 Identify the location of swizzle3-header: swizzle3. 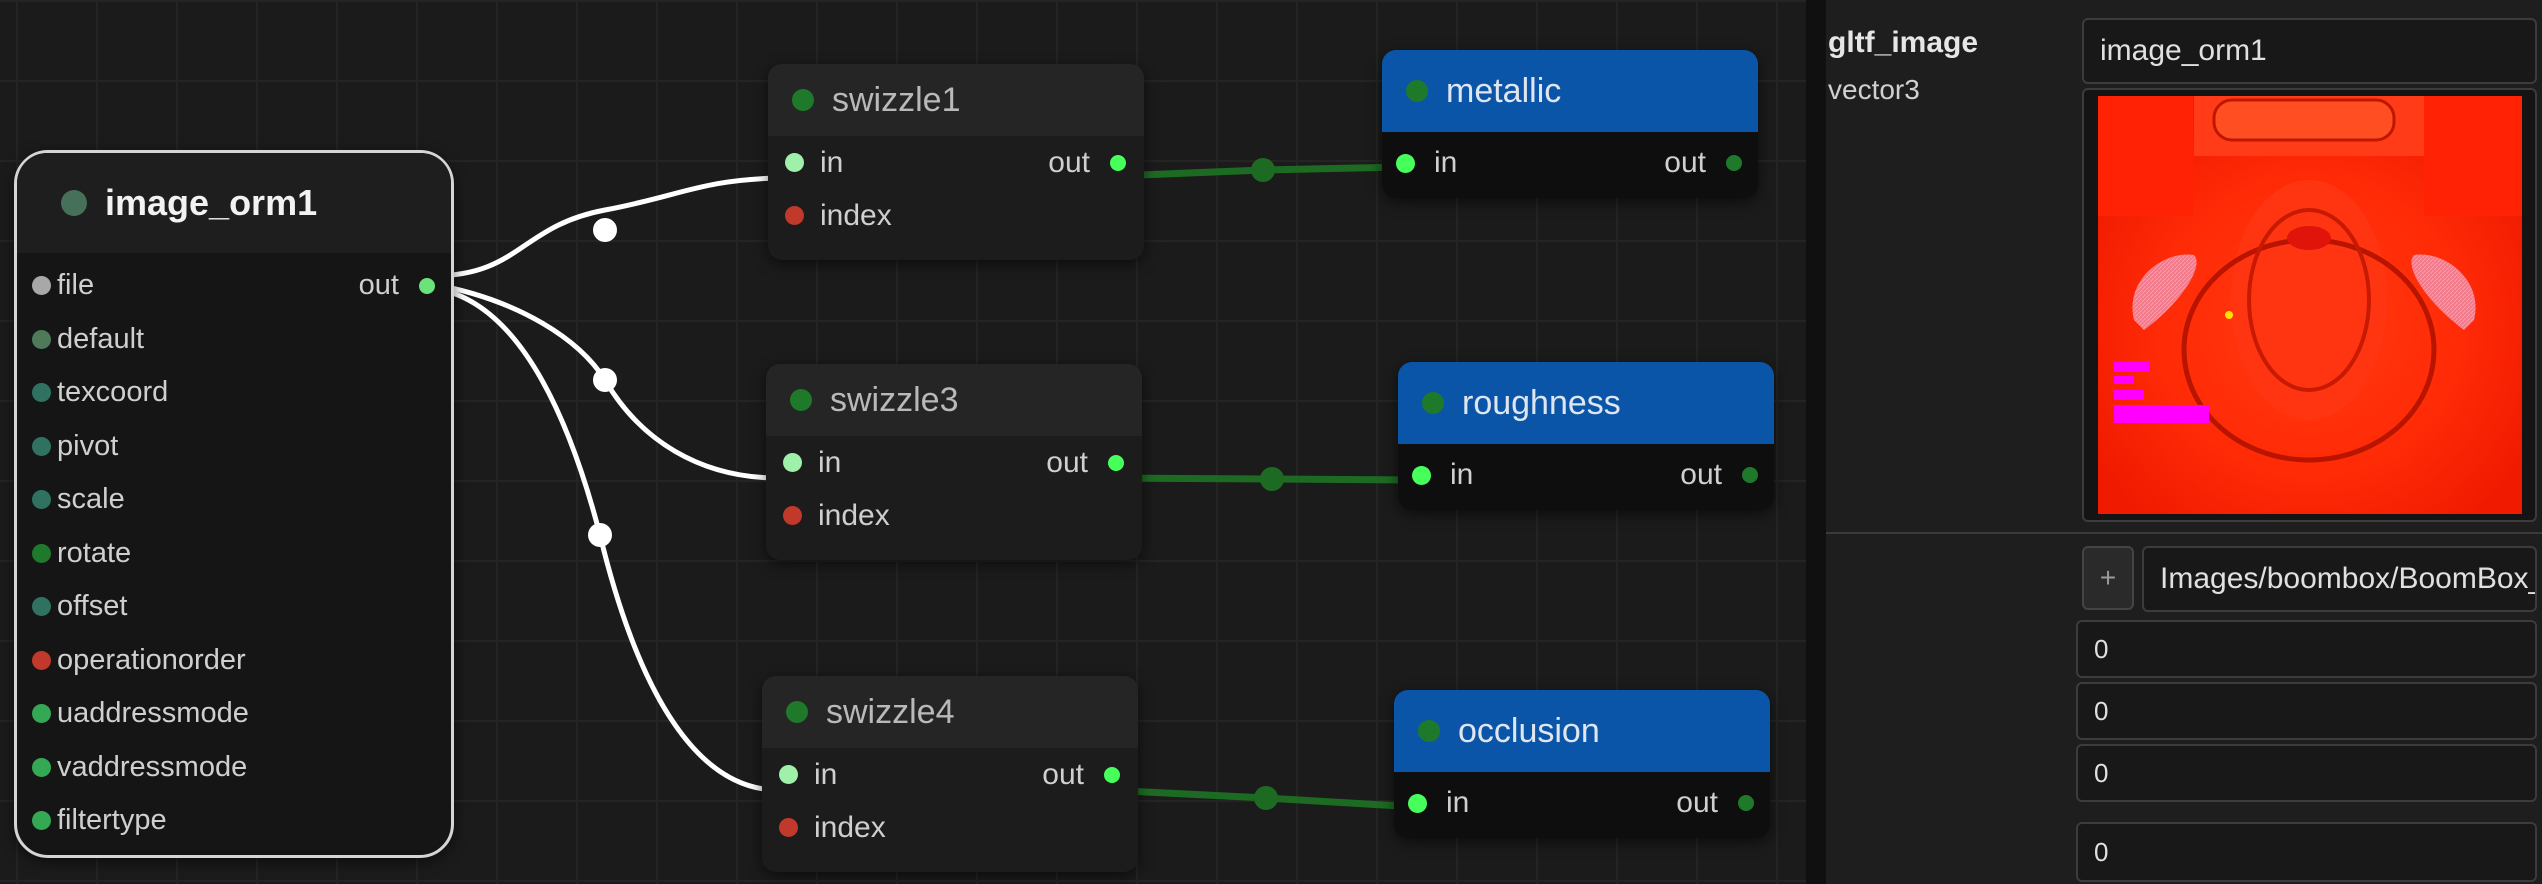
(954, 400).